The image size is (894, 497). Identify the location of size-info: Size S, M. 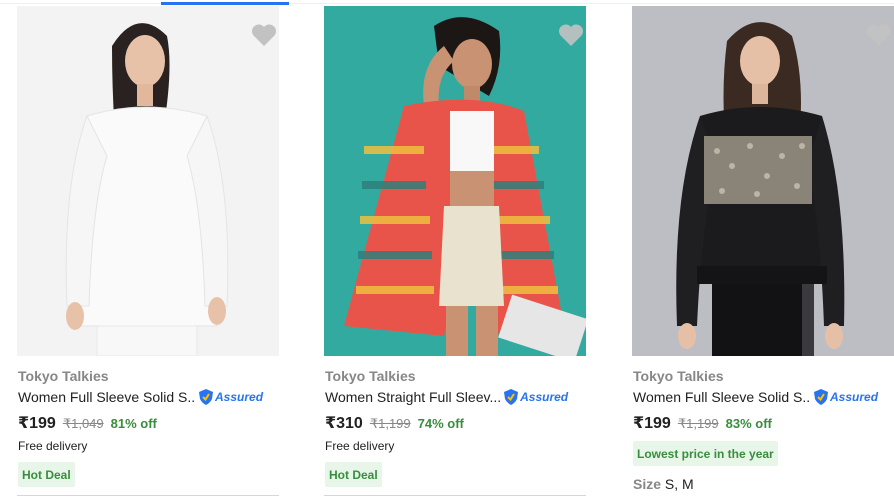
(663, 484).